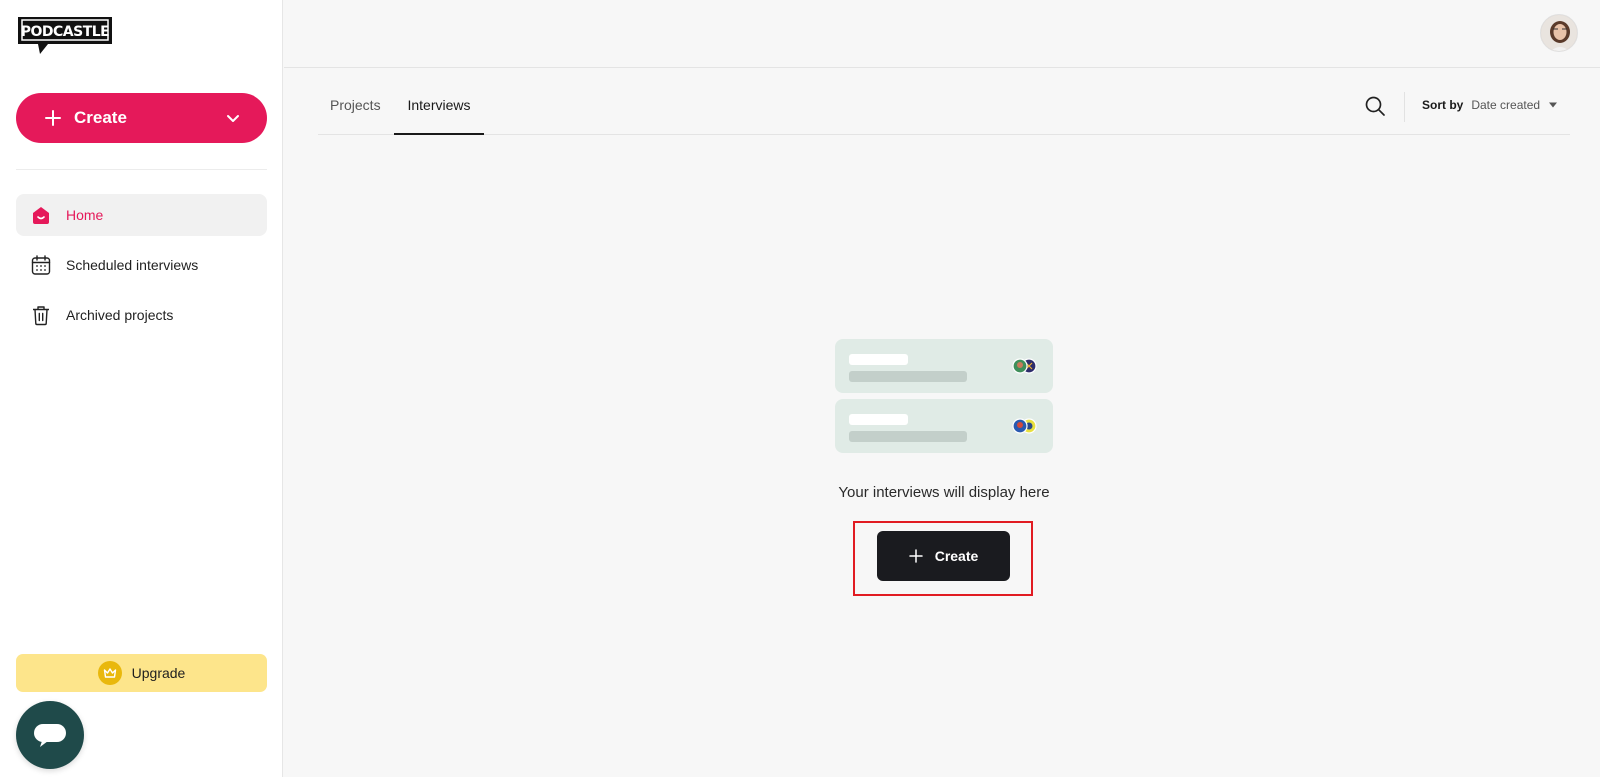 The image size is (1600, 777). What do you see at coordinates (944, 111) in the screenshot?
I see `content-tabs: Projects Interviews Sort by Date created` at bounding box center [944, 111].